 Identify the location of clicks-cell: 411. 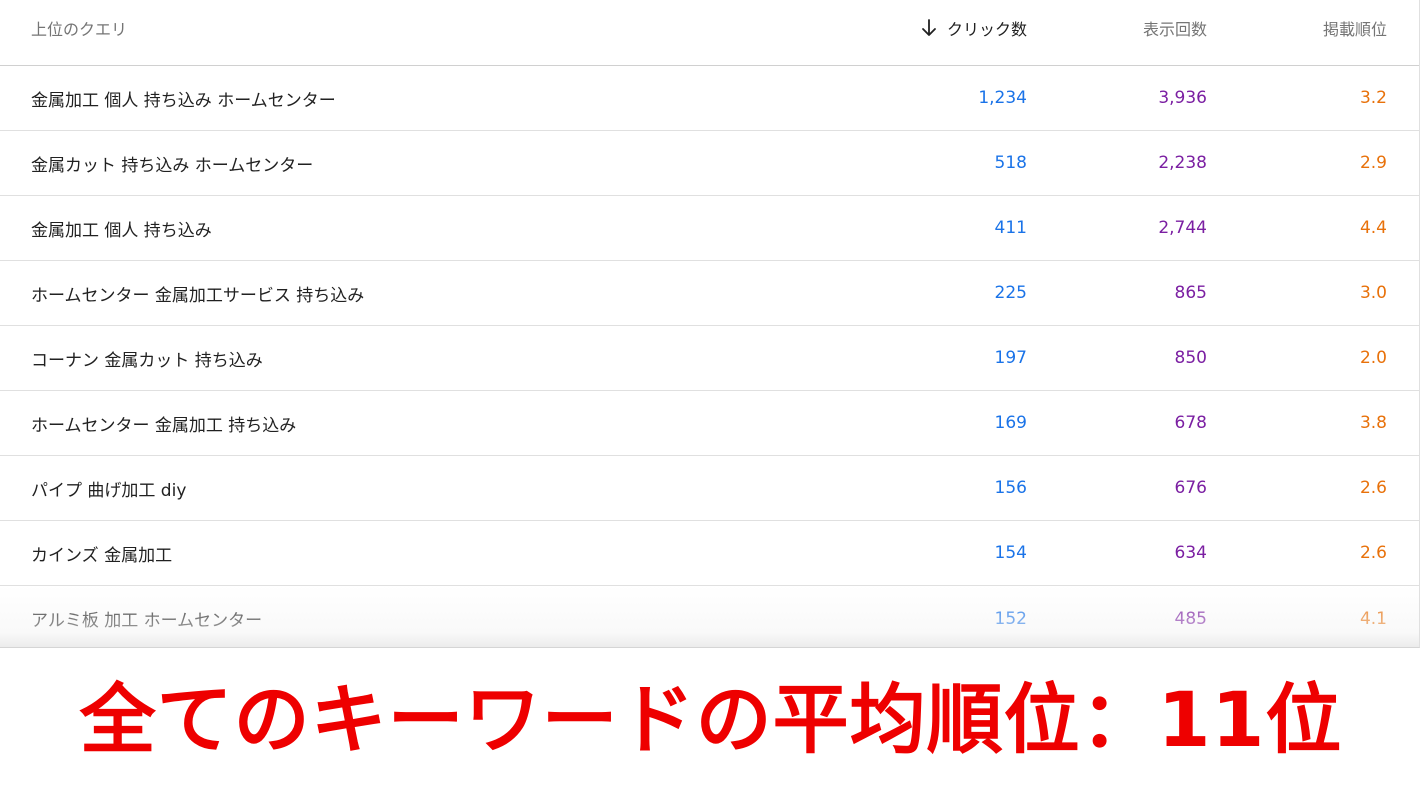
(1010, 228).